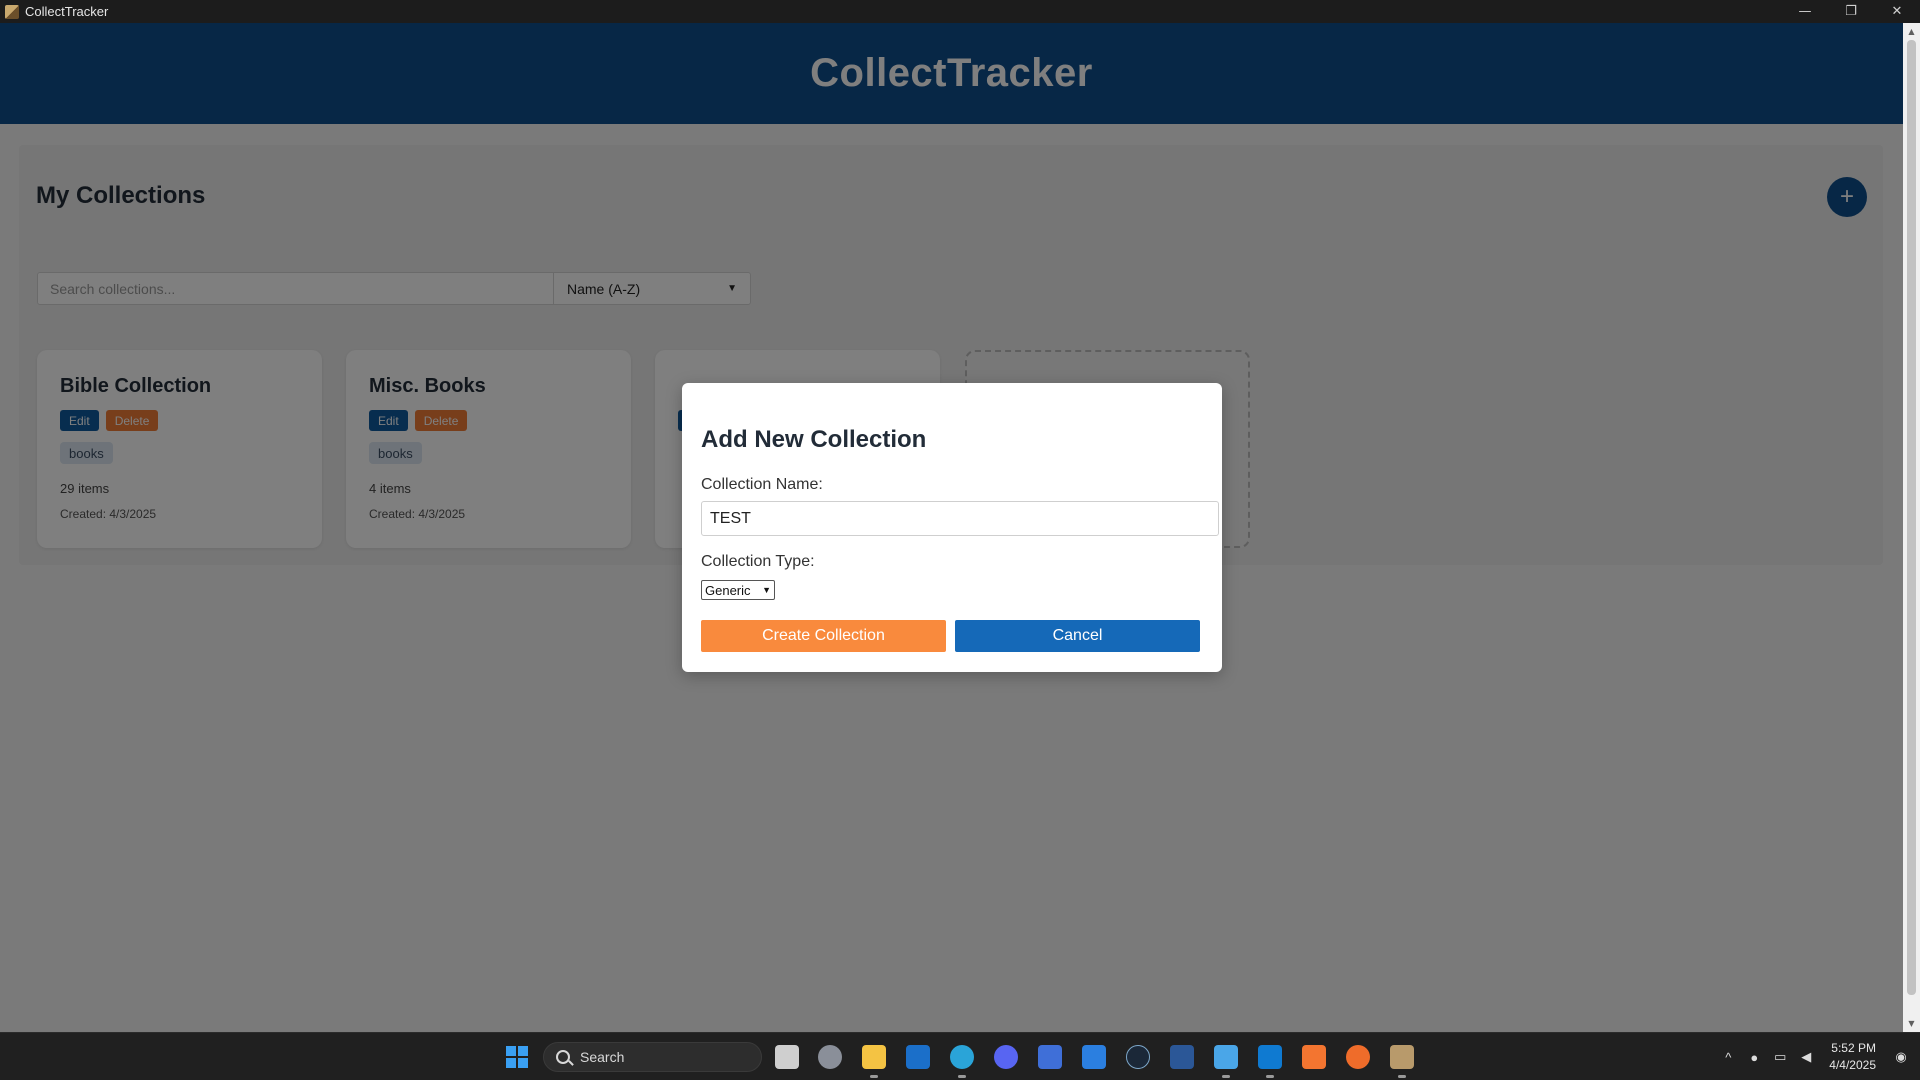 Image resolution: width=1920 pixels, height=1080 pixels. Describe the element at coordinates (1754, 1057) in the screenshot. I see `microphone-icon: ●` at that location.